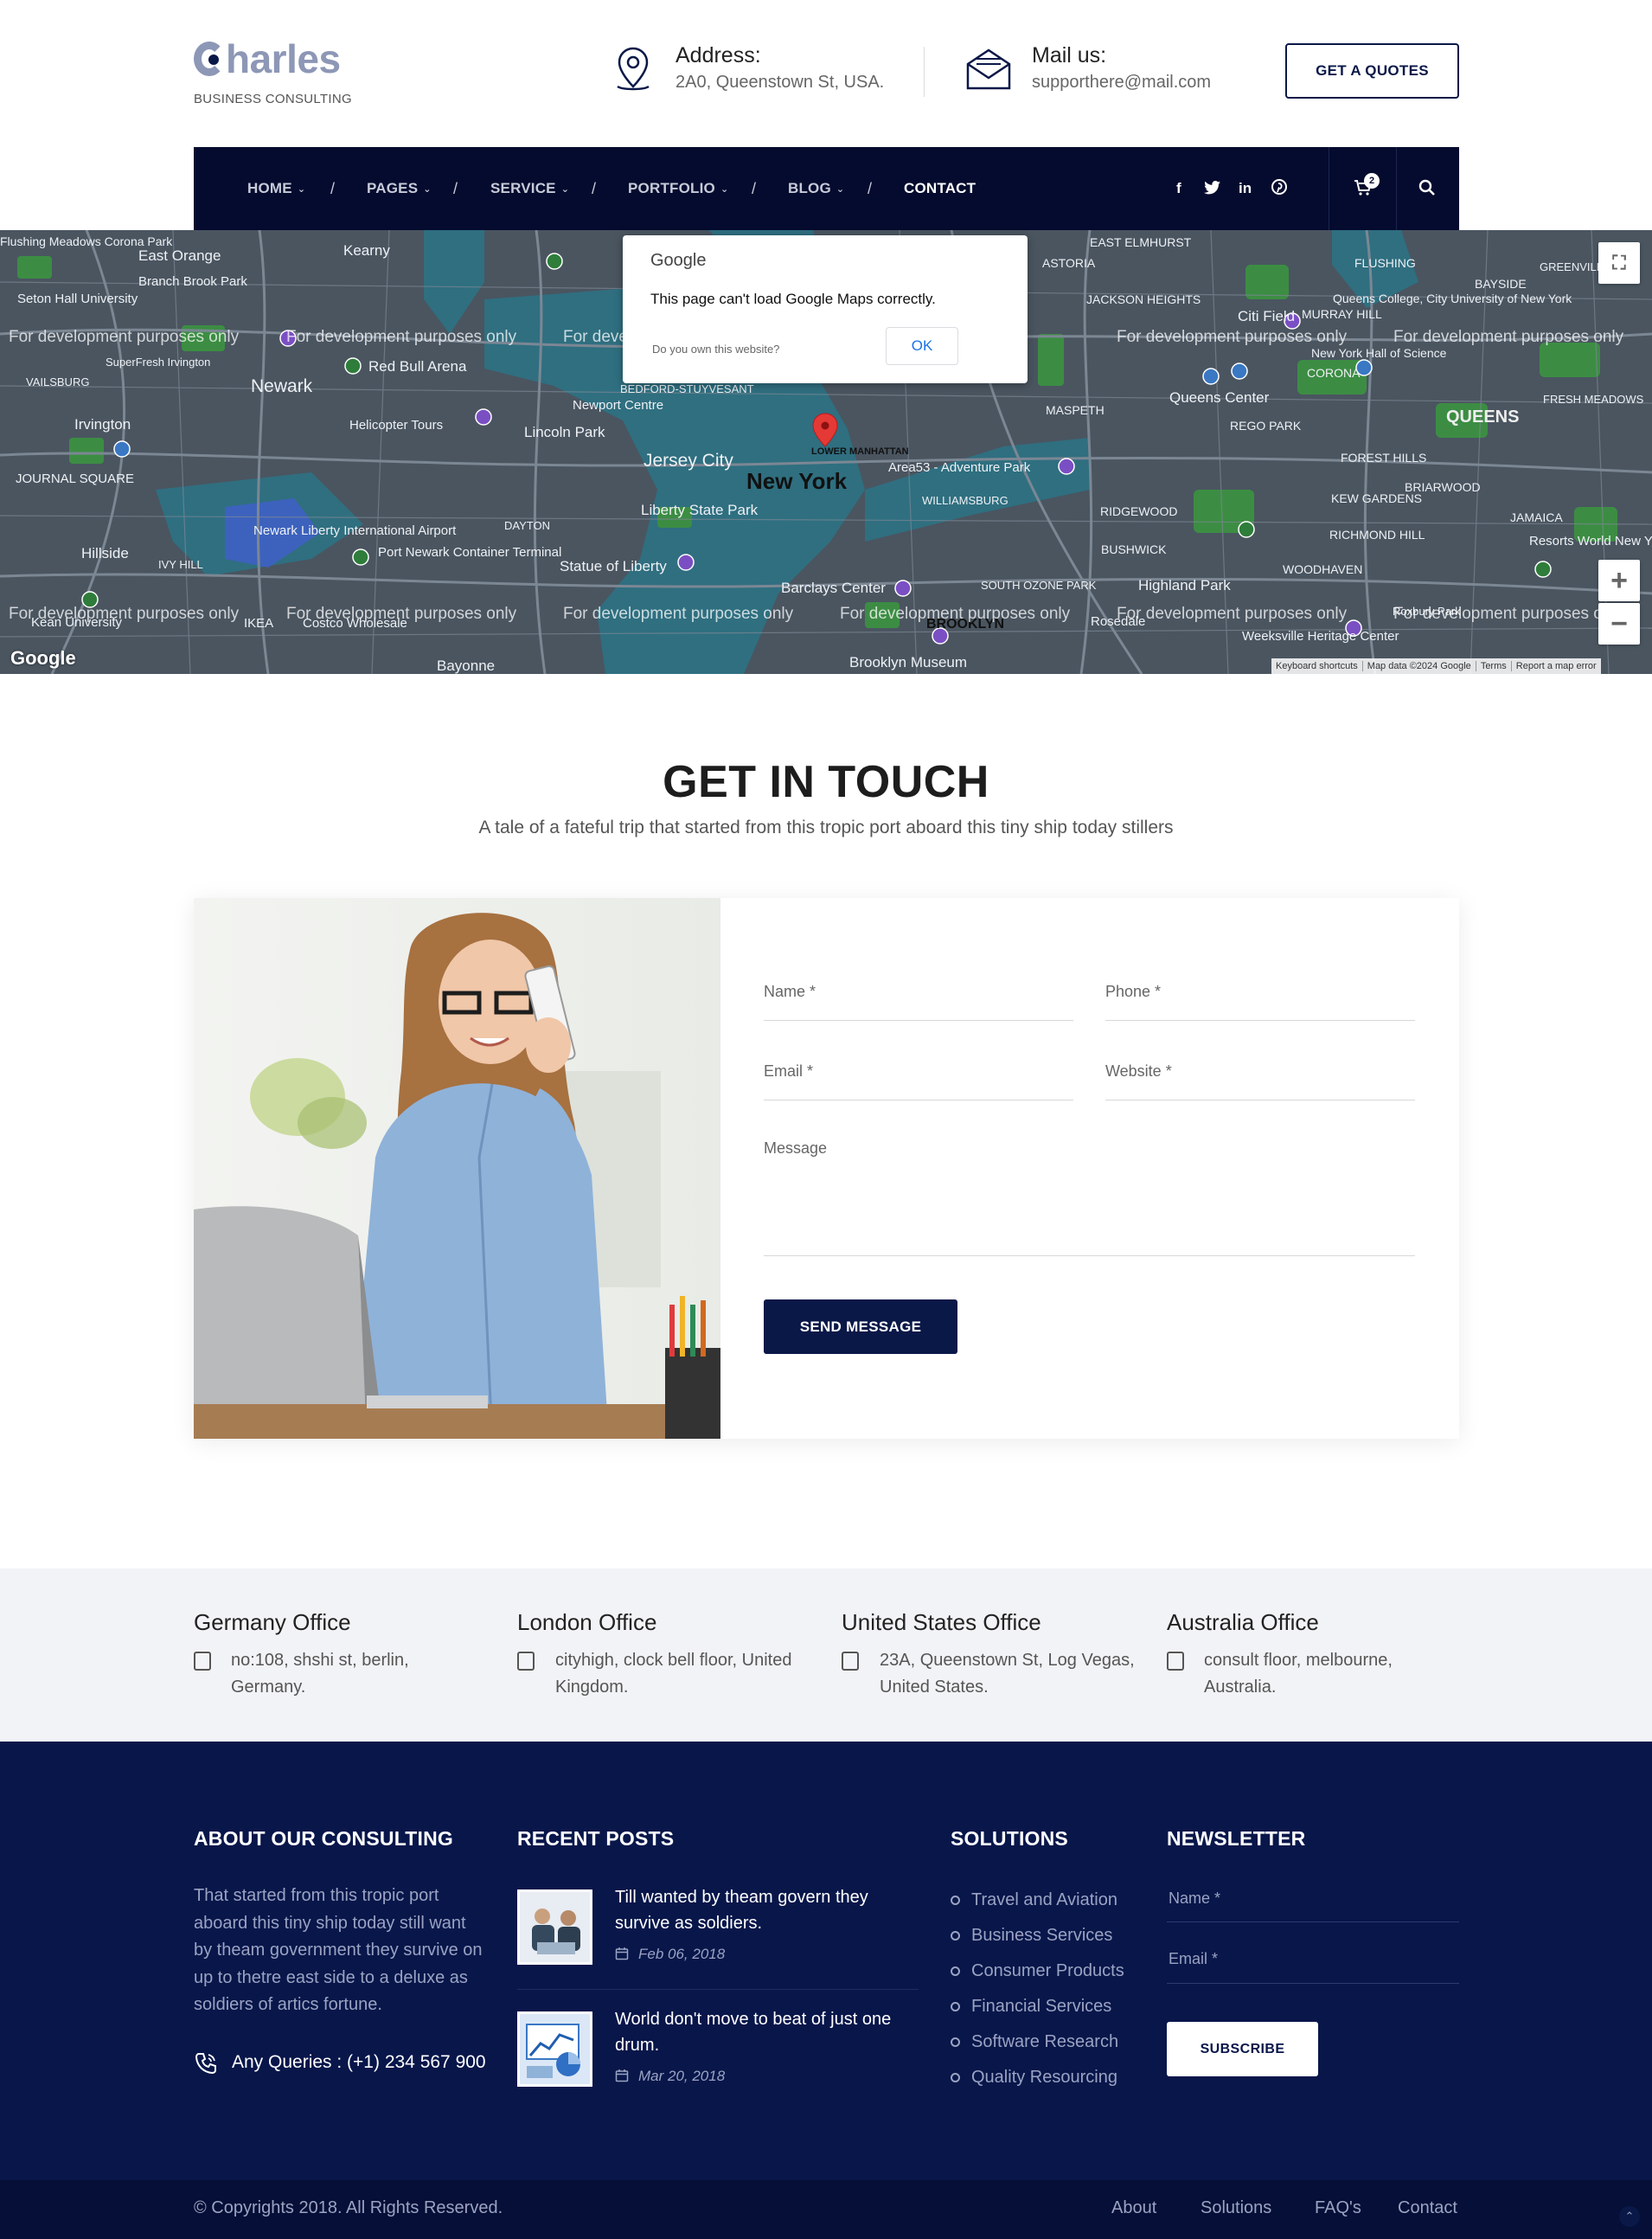 Image resolution: width=1652 pixels, height=2239 pixels. Describe the element at coordinates (1320, 636) in the screenshot. I see `map-label-weeksville: Weeksville Heritage Center` at that location.